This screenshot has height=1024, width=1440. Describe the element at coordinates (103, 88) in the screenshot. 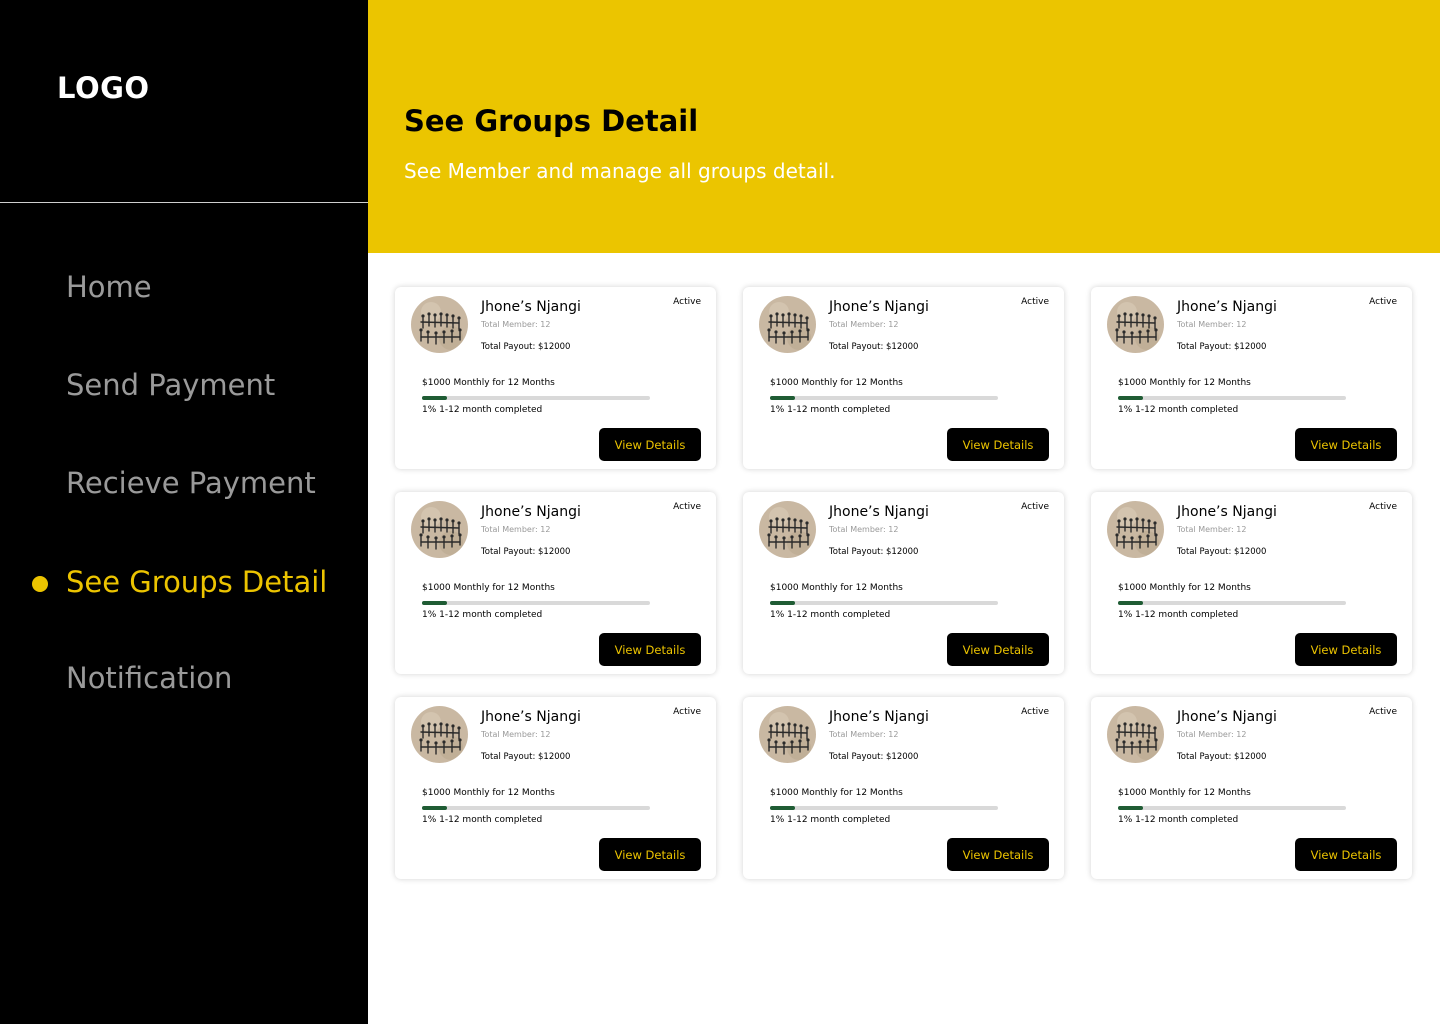

I see `logo: LOGO` at that location.